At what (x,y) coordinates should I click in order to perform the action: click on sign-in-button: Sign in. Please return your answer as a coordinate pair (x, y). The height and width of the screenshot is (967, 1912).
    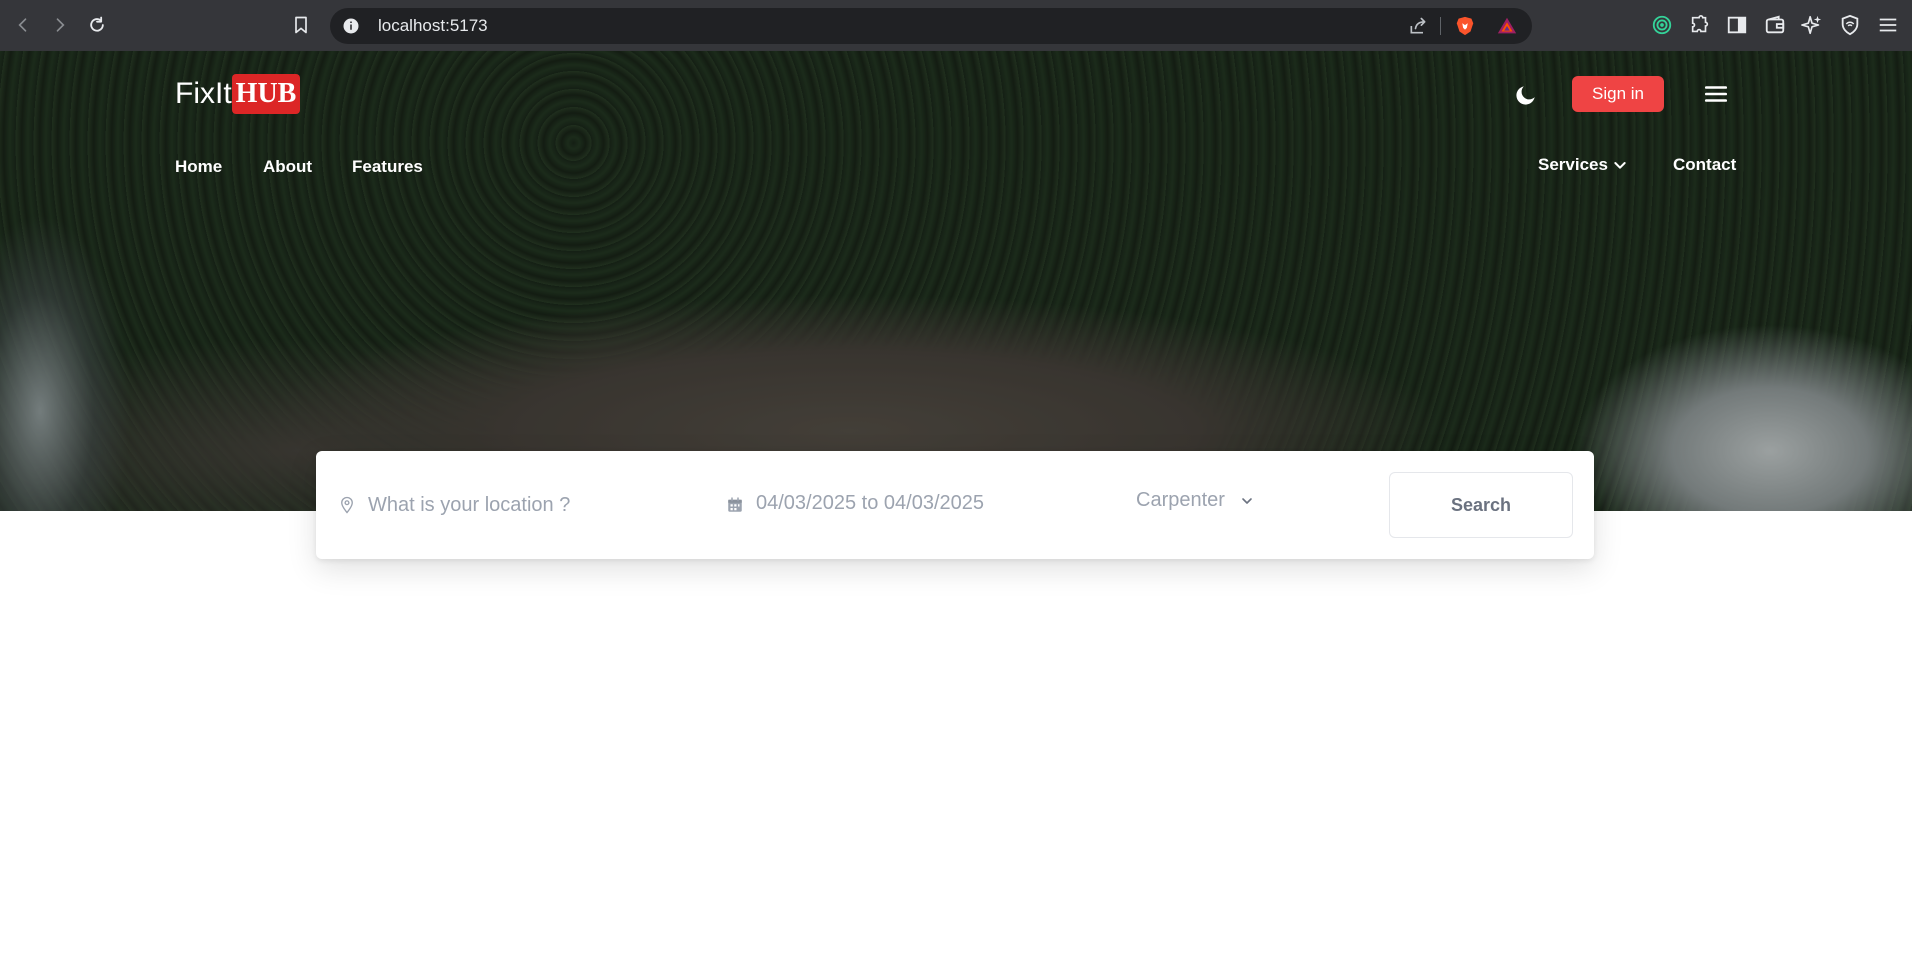
    Looking at the image, I should click on (1618, 94).